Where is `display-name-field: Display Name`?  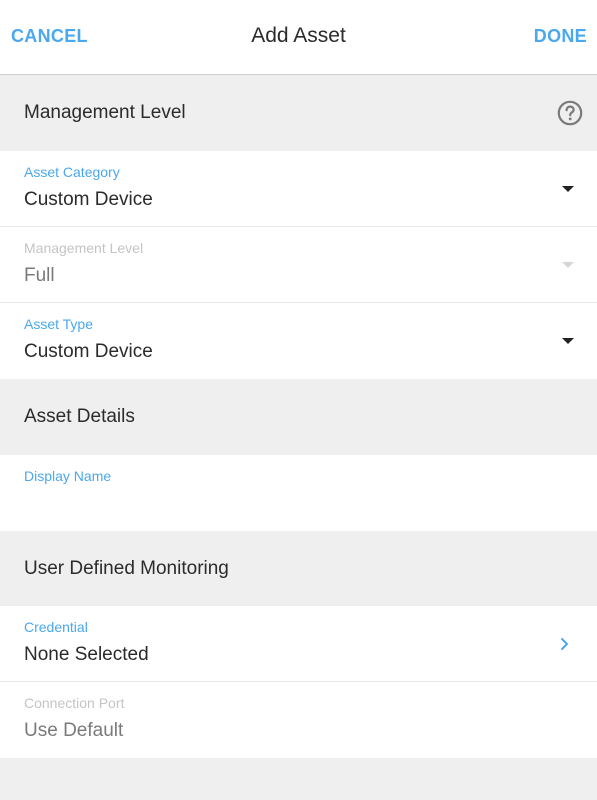
display-name-field: Display Name is located at coordinates (298, 493).